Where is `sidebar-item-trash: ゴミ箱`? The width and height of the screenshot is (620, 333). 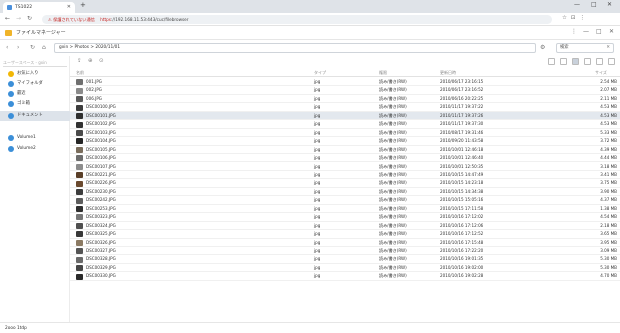
sidebar-item-trash: ゴミ箱 is located at coordinates (35, 104).